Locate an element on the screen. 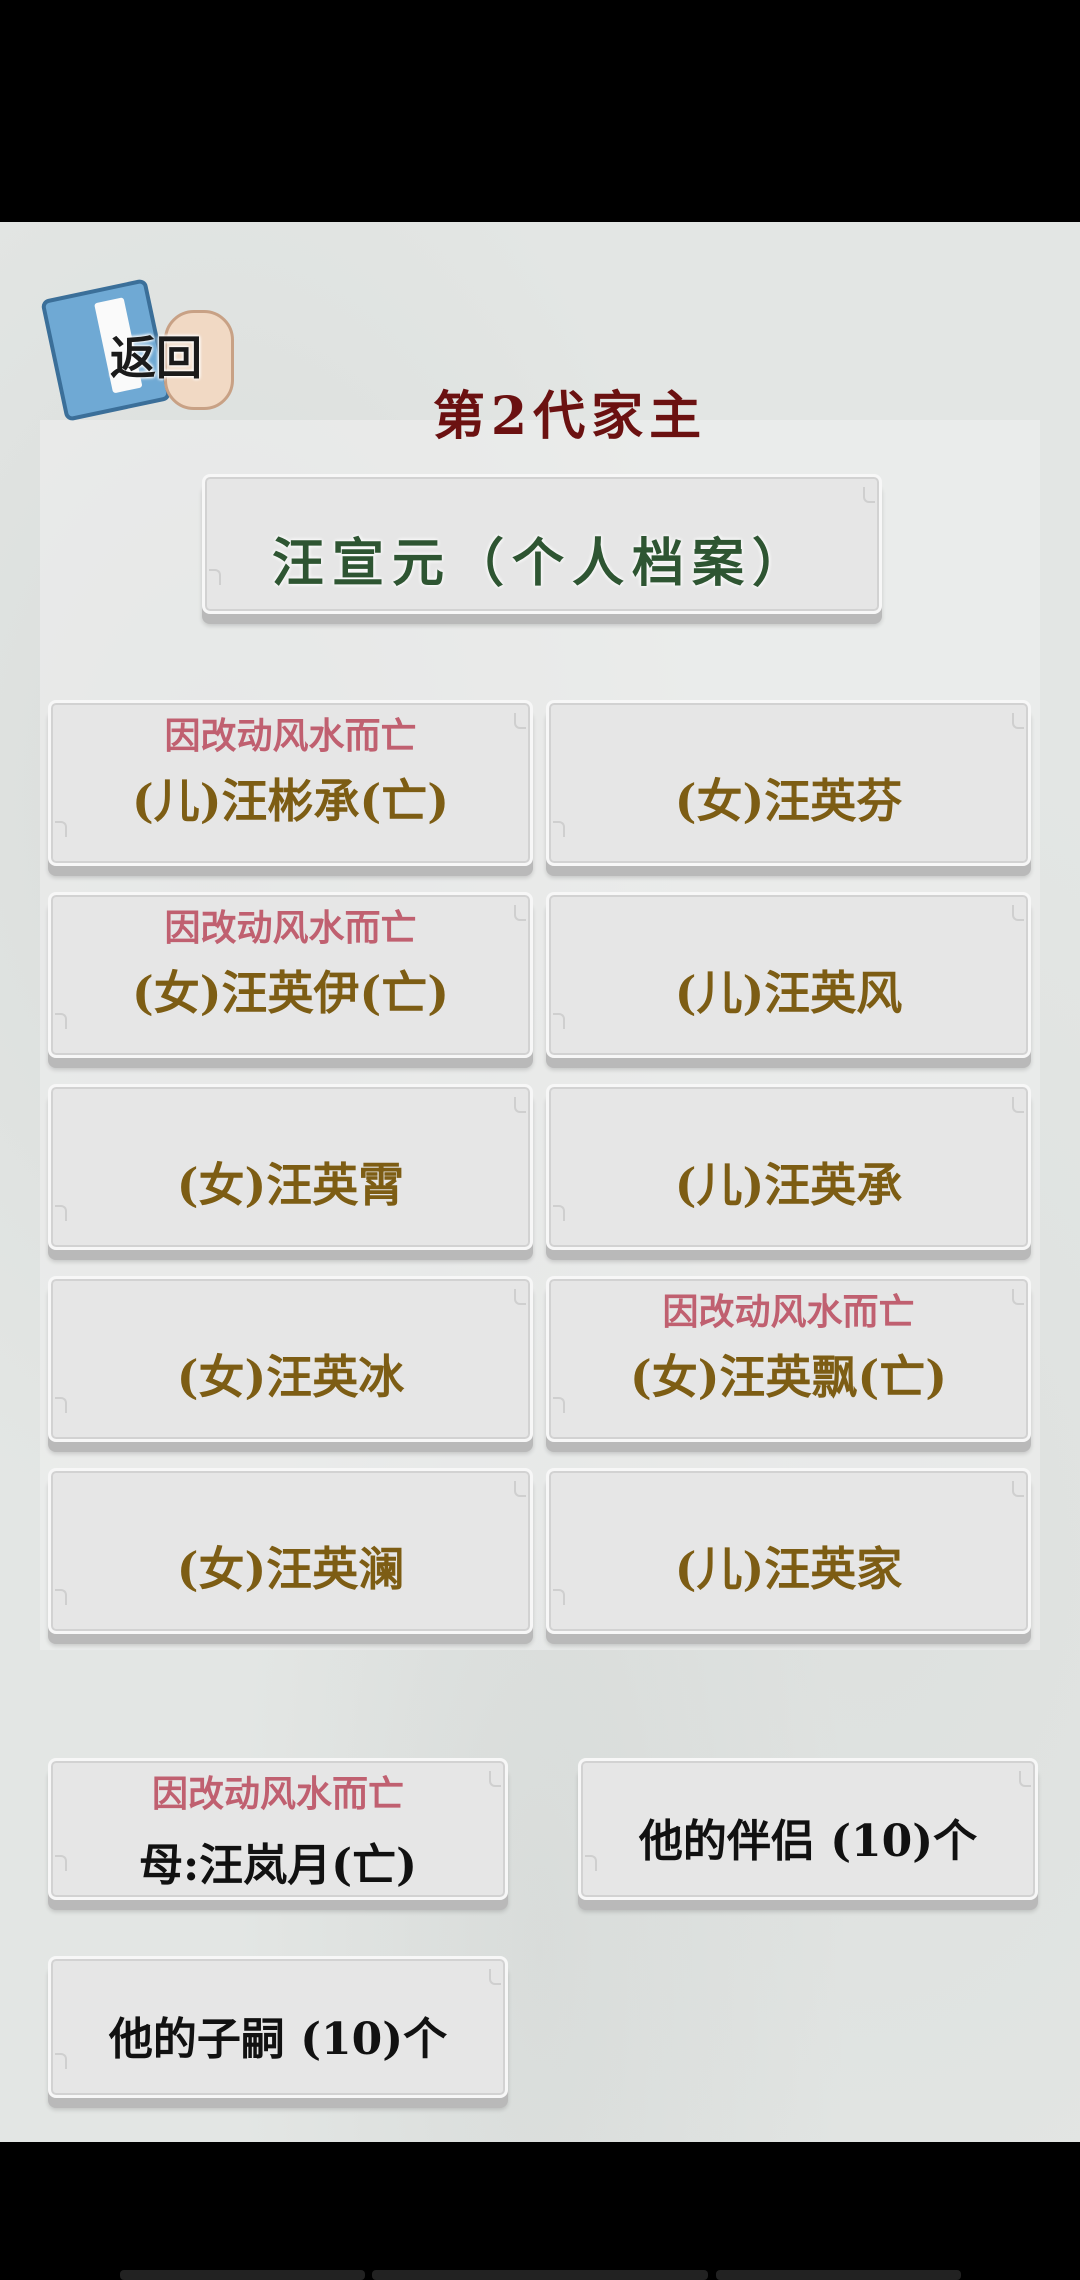  child-name: (儿)汪英家 is located at coordinates (788, 1569).